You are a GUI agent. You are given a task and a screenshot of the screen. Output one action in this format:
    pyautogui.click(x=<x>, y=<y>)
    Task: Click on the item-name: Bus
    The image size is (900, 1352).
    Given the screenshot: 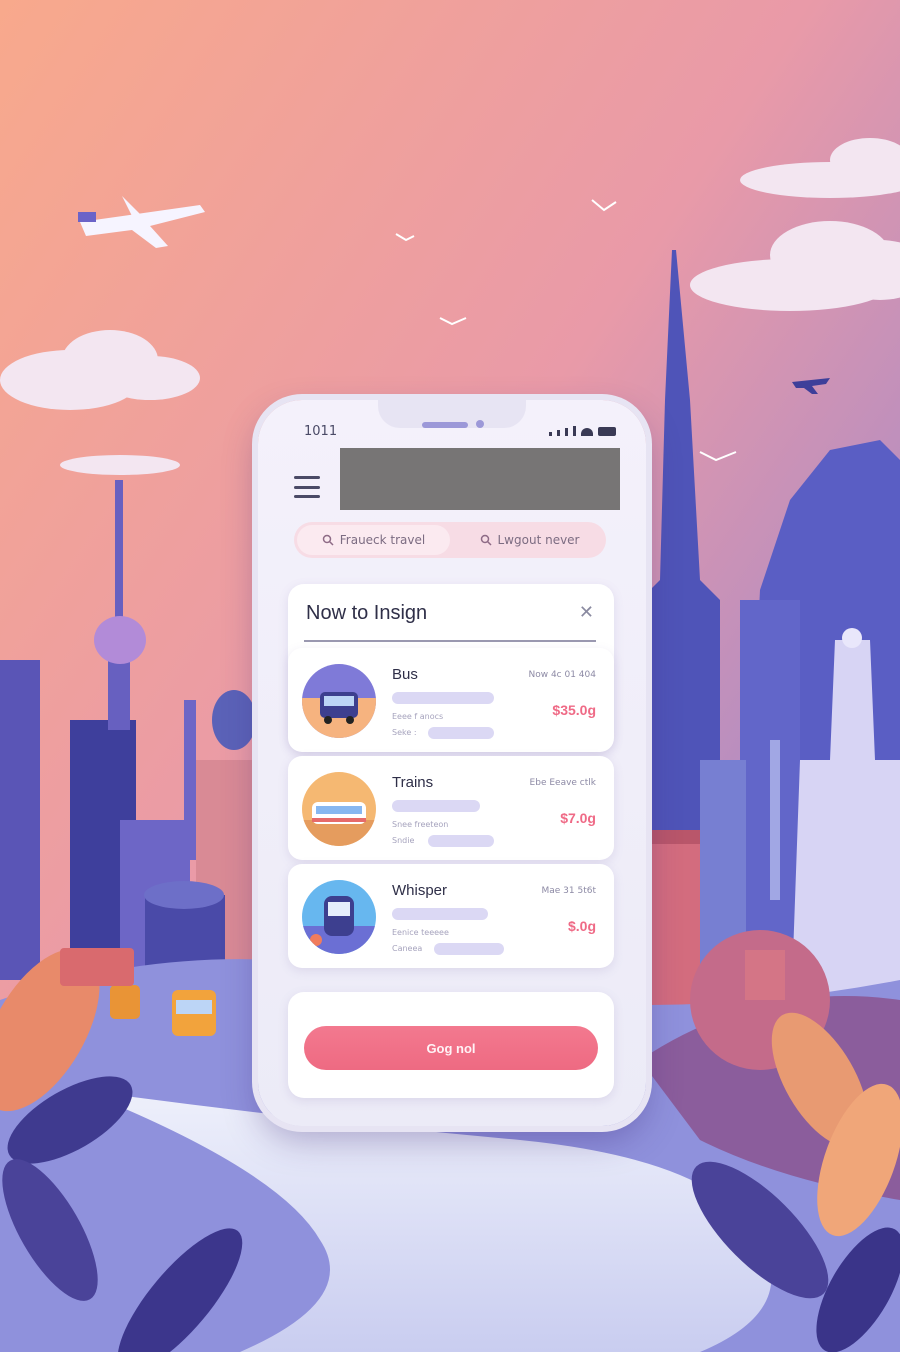 What is the action you would take?
    pyautogui.click(x=405, y=674)
    